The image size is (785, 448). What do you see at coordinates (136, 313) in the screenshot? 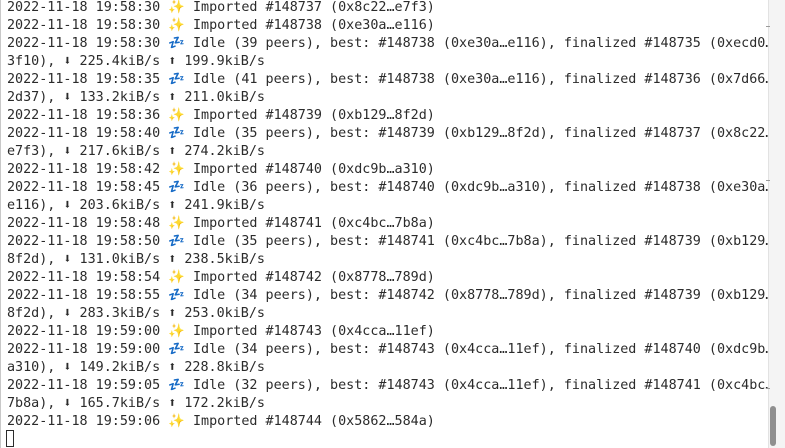
I see `log-line: 8f2d), ⬇ 283.3kiB/s ⬆ 253.0kiB/s` at bounding box center [136, 313].